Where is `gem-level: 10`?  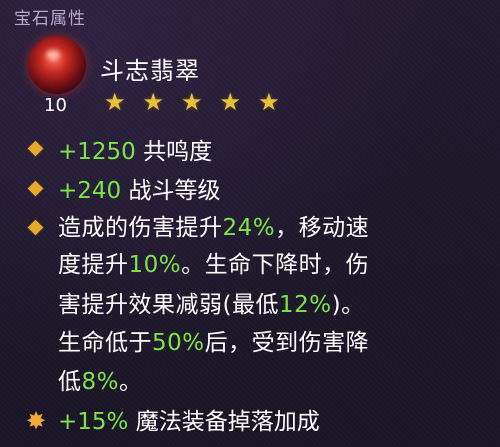 gem-level: 10 is located at coordinates (55, 105).